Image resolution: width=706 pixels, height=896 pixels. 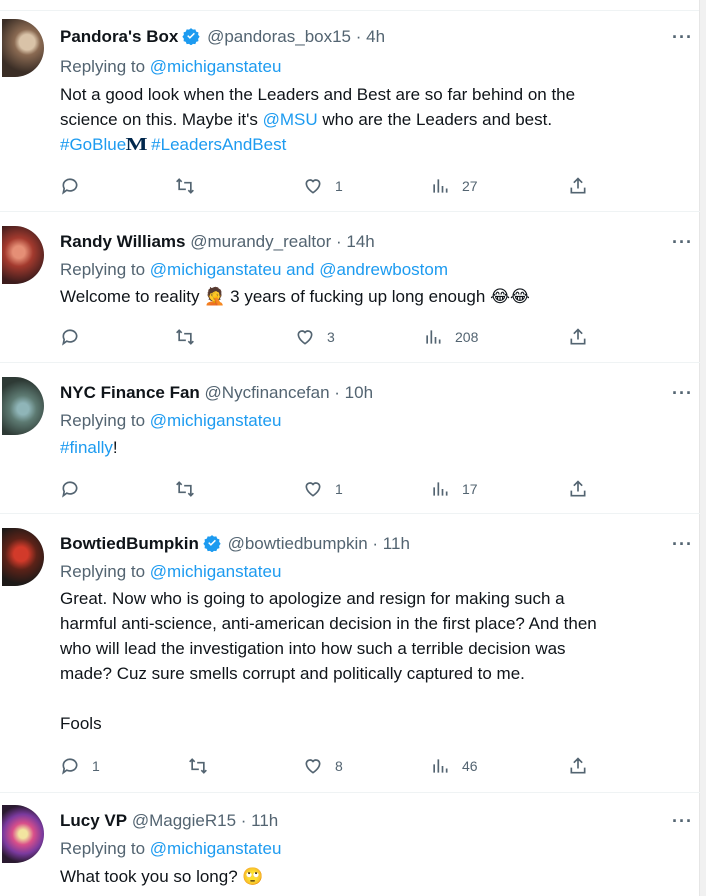 I want to click on replying-label: Replying to, so click(x=103, y=571).